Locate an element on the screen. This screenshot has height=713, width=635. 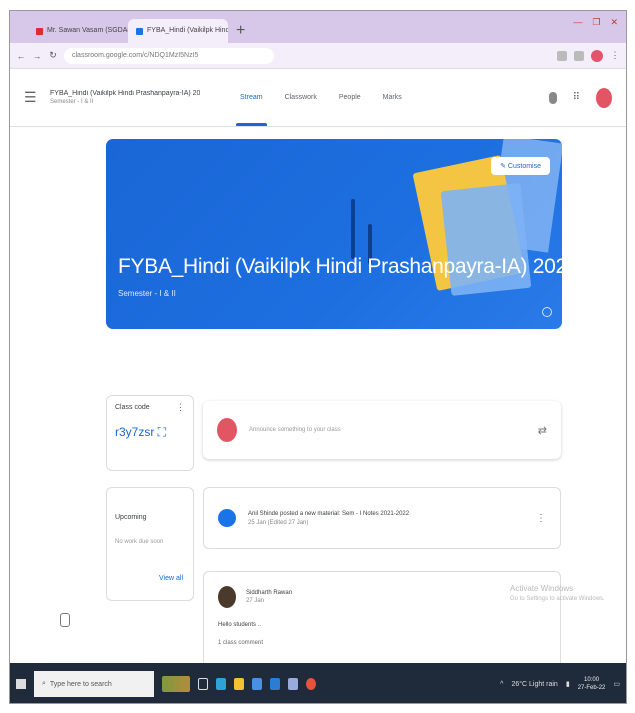
class-code-card: Class code ⋮ r3y7zsr ⛶ is located at coordinates (150, 433).